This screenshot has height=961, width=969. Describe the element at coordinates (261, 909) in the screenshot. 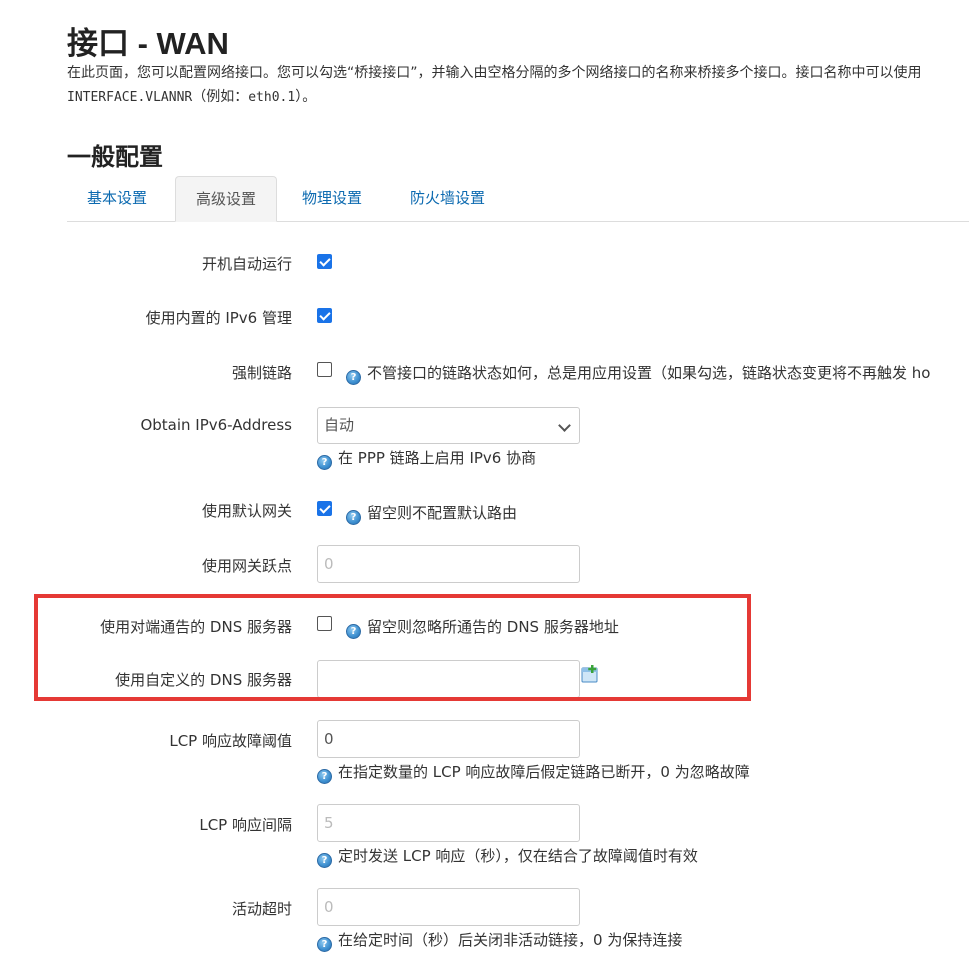

I see `idle-timeout-label: 活动超时` at that location.